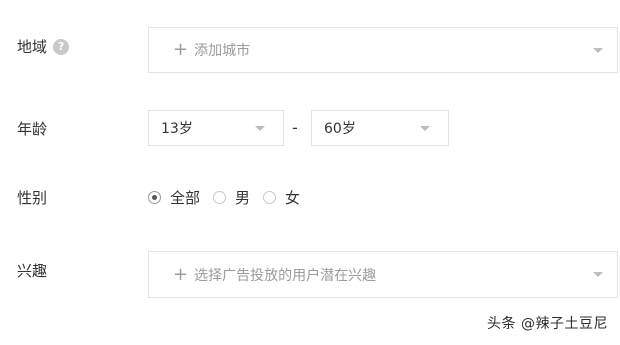  I want to click on gender-radio-group: 全部 男 女, so click(230, 197).